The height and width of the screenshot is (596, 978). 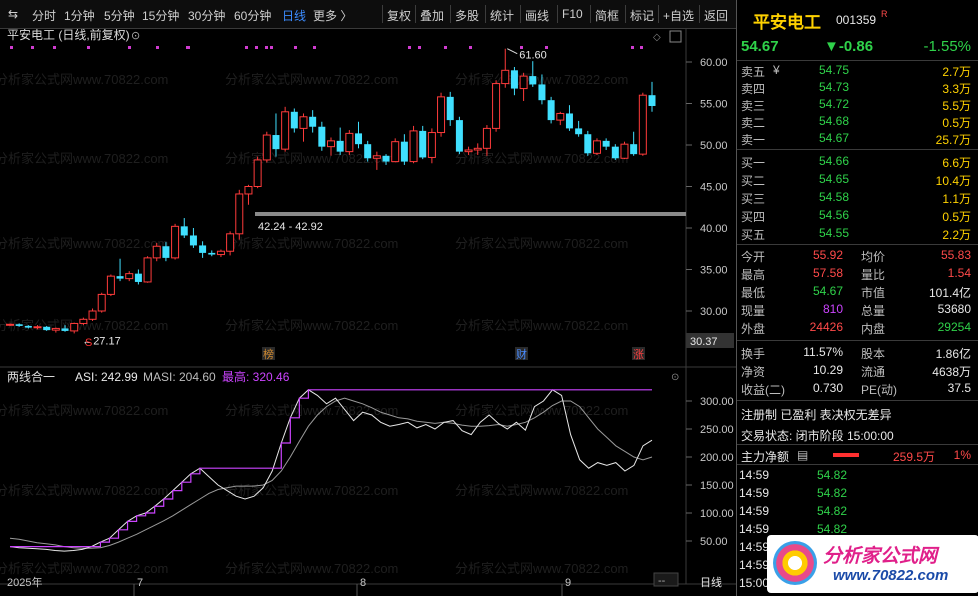 I want to click on toolbar-item-9: 叠加, so click(x=432, y=15).